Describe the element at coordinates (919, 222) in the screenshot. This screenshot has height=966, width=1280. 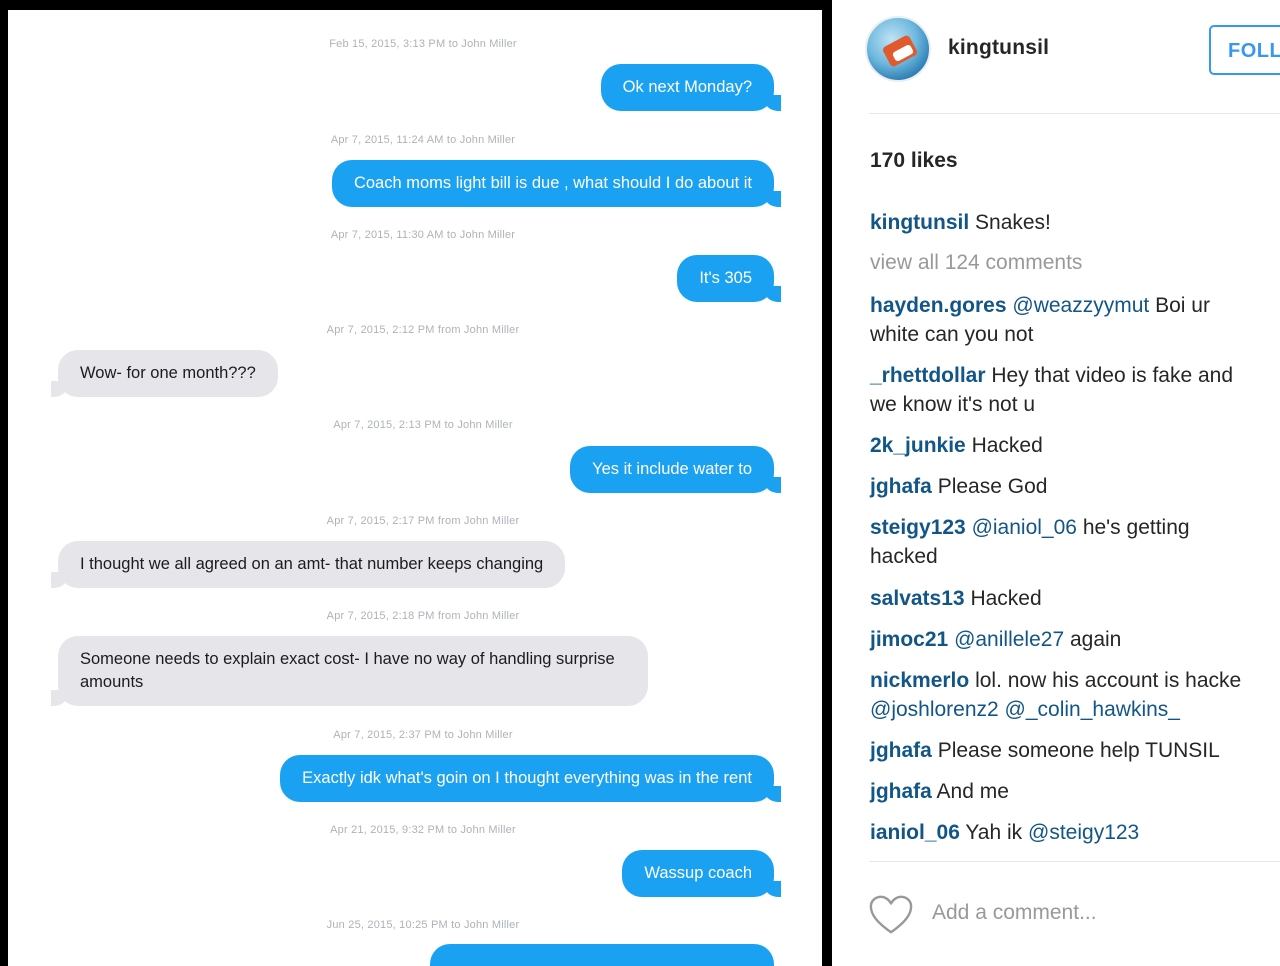
I see `comment-username: kingtunsil` at that location.